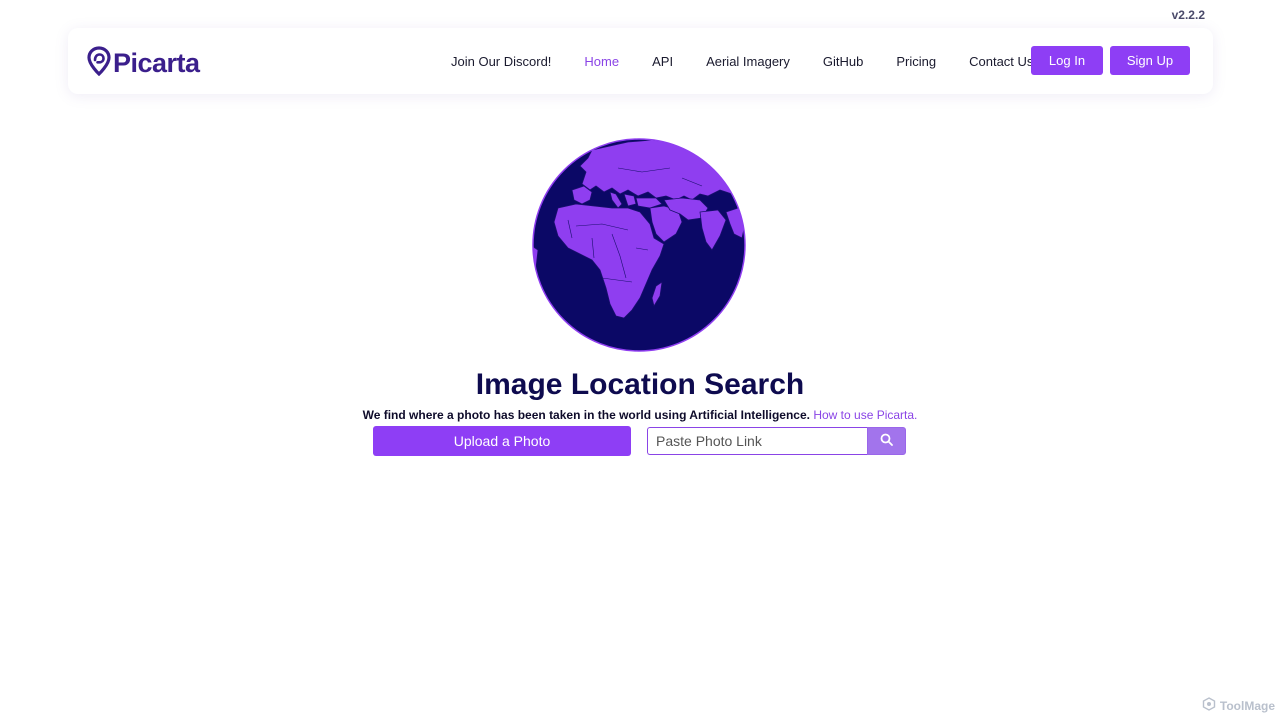 This screenshot has height=720, width=1280. Describe the element at coordinates (1001, 61) in the screenshot. I see `nav-link-contact-us: Contact Us` at that location.